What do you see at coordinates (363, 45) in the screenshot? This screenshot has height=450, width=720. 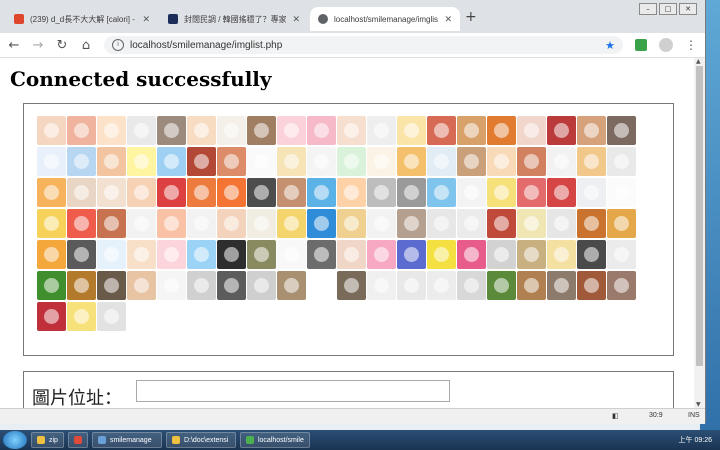 I see `address-bar: i localhost/smilemanage/imglist.php ★` at bounding box center [363, 45].